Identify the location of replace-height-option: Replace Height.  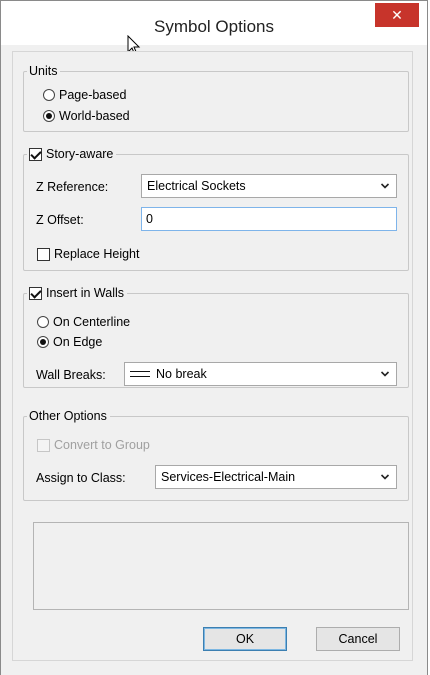
(88, 254).